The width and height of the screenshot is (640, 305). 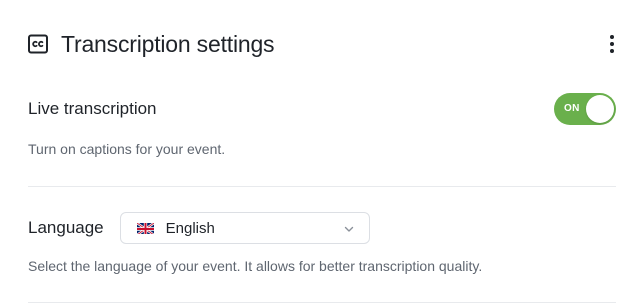 What do you see at coordinates (168, 43) in the screenshot?
I see `page-title: Transcription settings` at bounding box center [168, 43].